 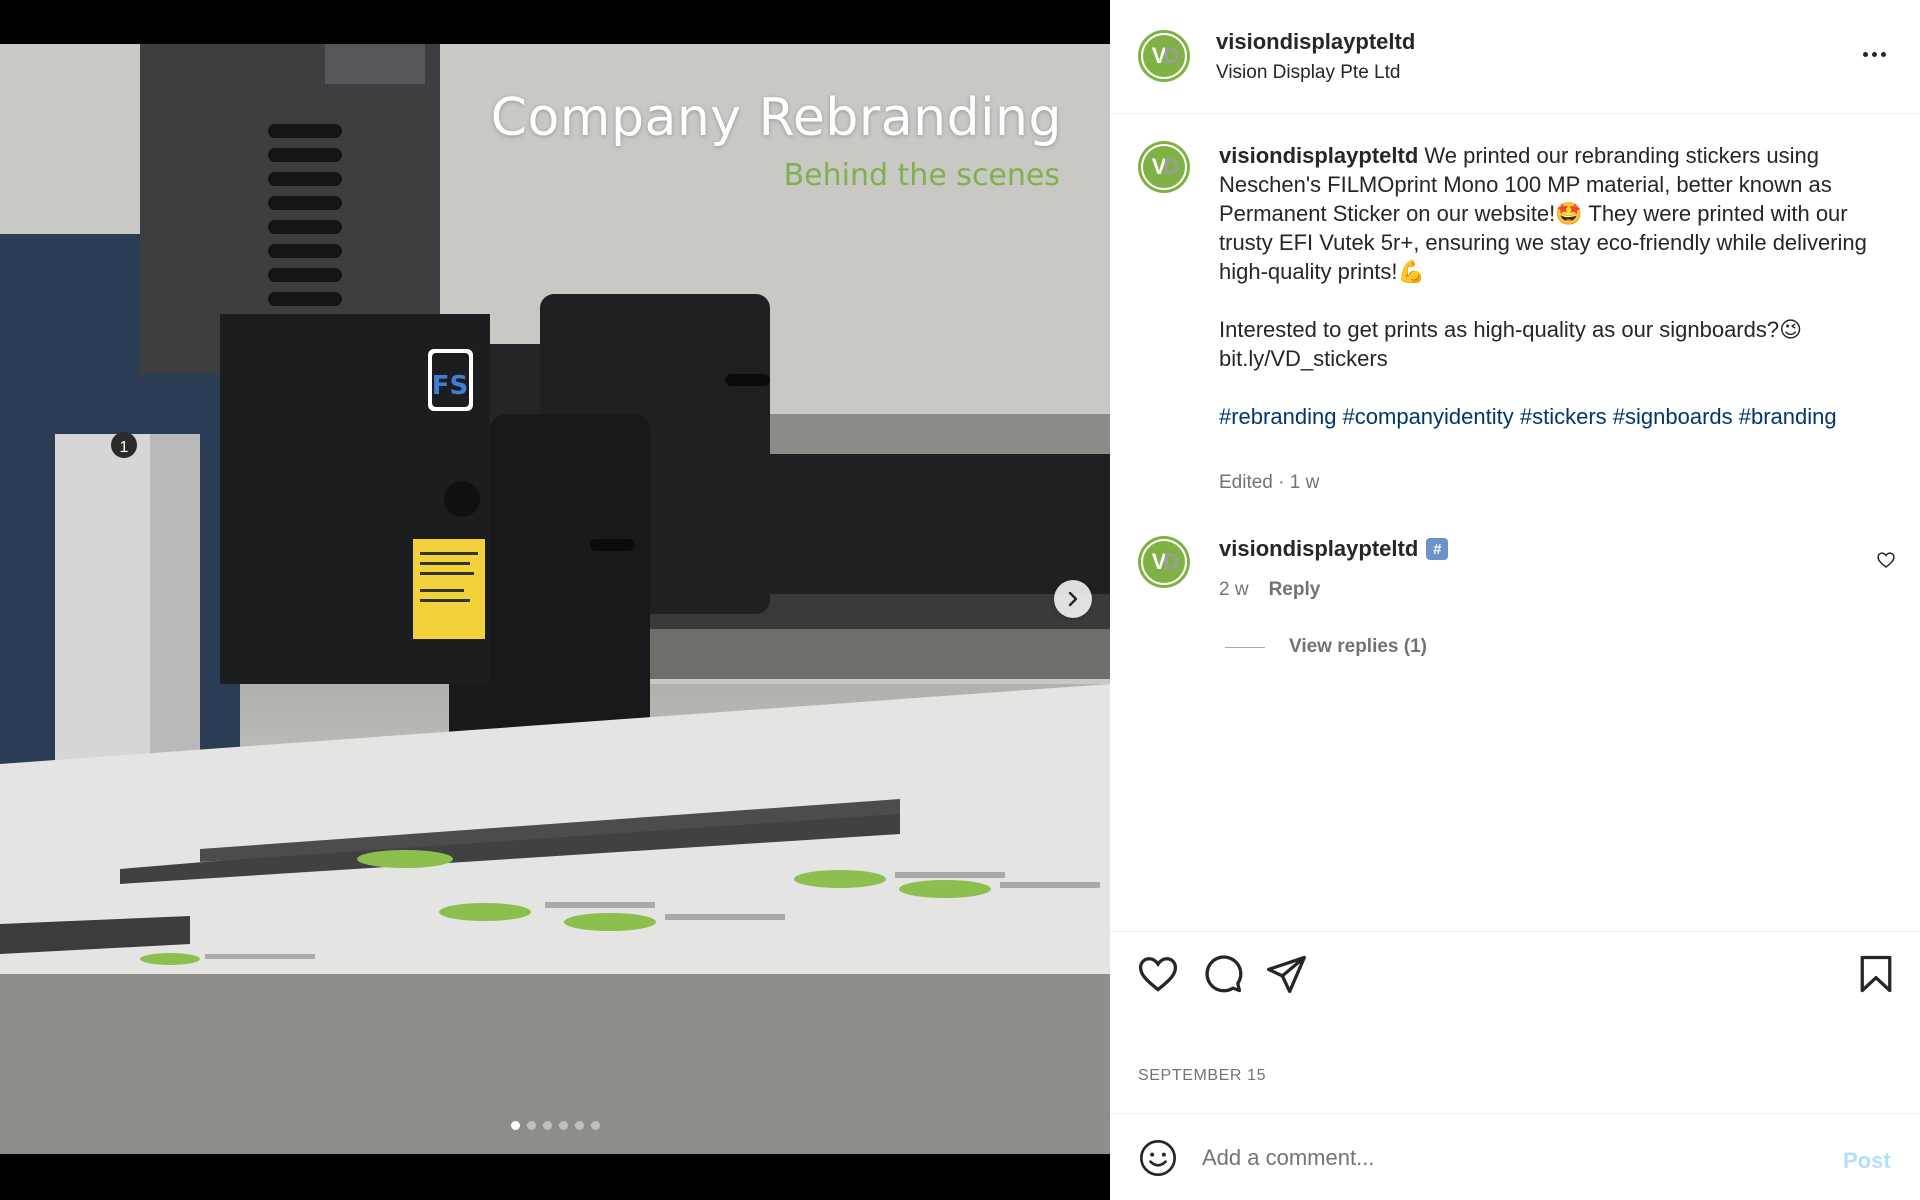 What do you see at coordinates (1202, 1075) in the screenshot?
I see `post-date: SEPTEMBER 15` at bounding box center [1202, 1075].